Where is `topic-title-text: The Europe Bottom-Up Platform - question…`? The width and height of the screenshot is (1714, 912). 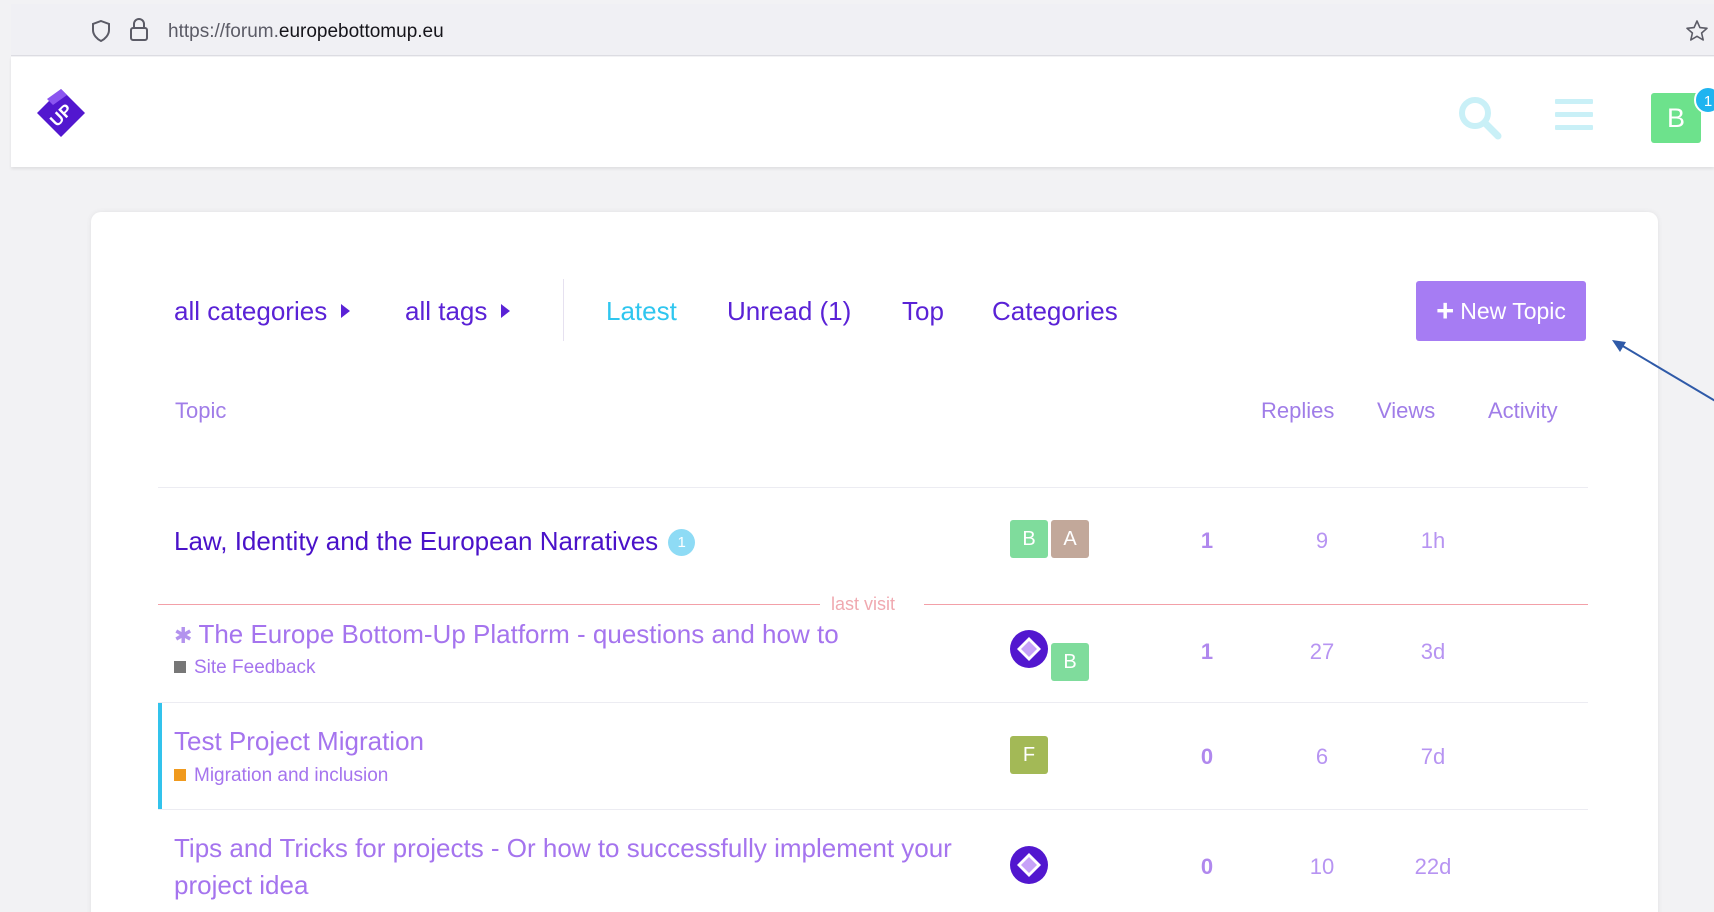 topic-title-text: The Europe Bottom-Up Platform - question… is located at coordinates (518, 634).